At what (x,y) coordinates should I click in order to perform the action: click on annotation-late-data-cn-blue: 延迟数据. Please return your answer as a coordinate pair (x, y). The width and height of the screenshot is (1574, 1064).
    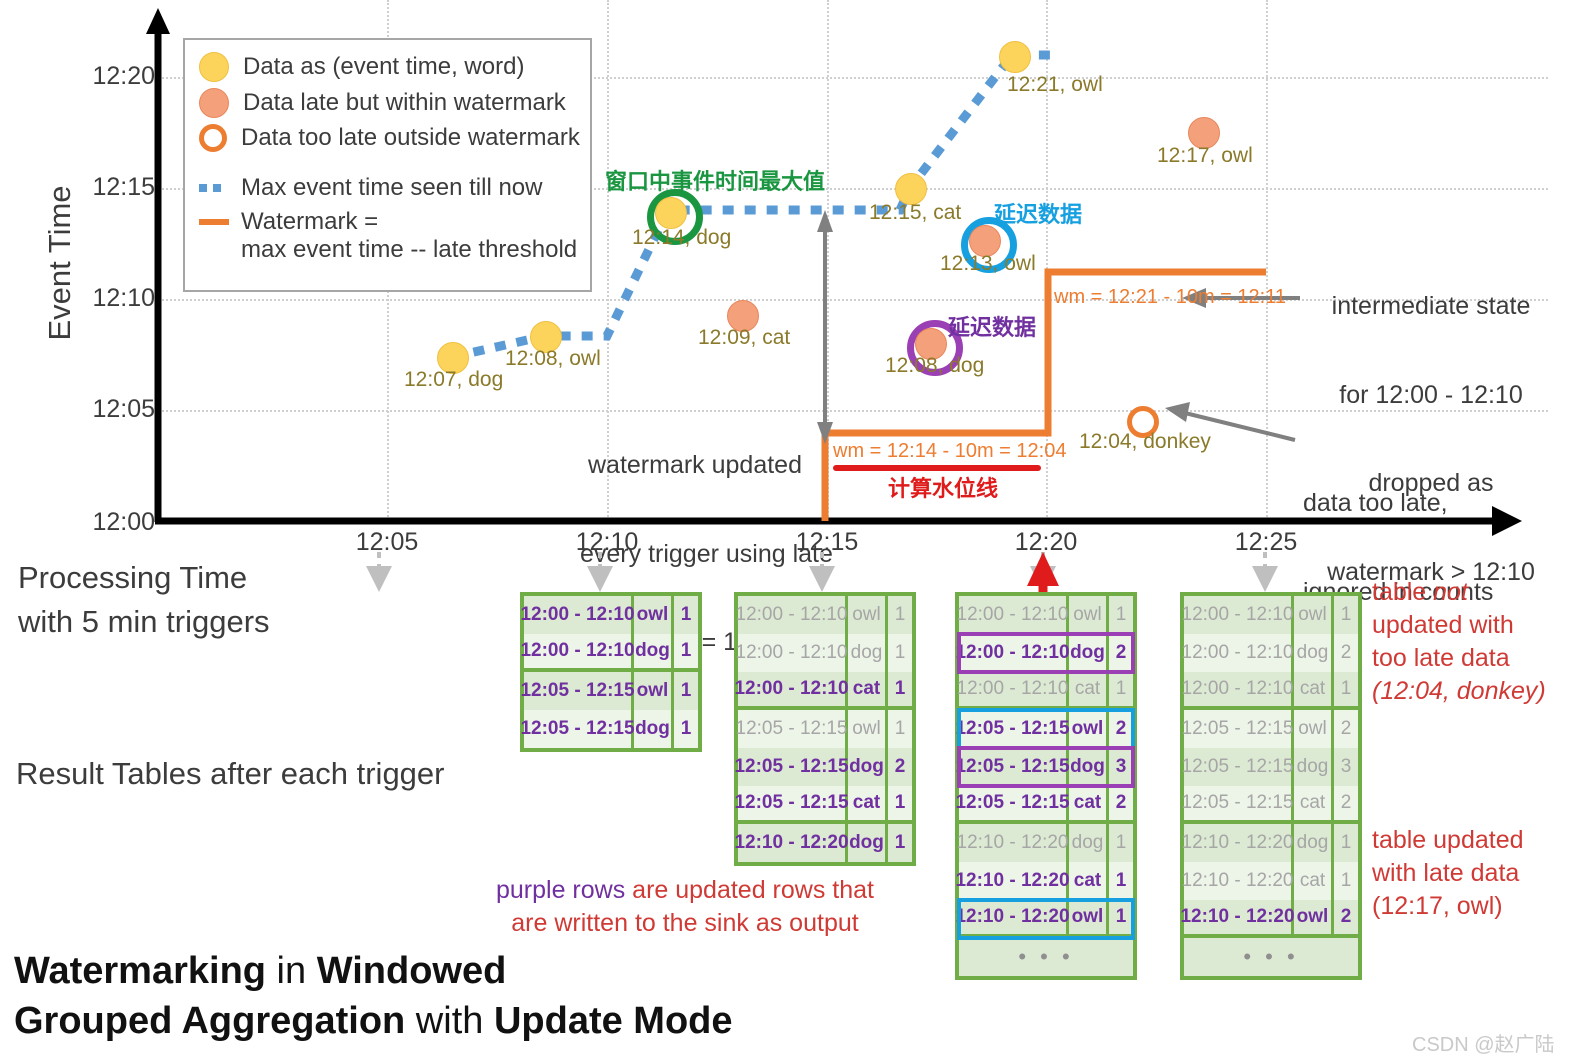
    Looking at the image, I should click on (1038, 214).